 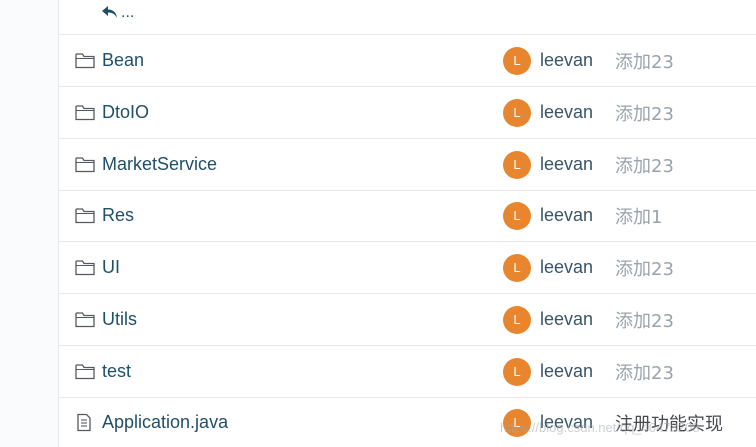 I want to click on file-name-link: MarketService, so click(x=146, y=164).